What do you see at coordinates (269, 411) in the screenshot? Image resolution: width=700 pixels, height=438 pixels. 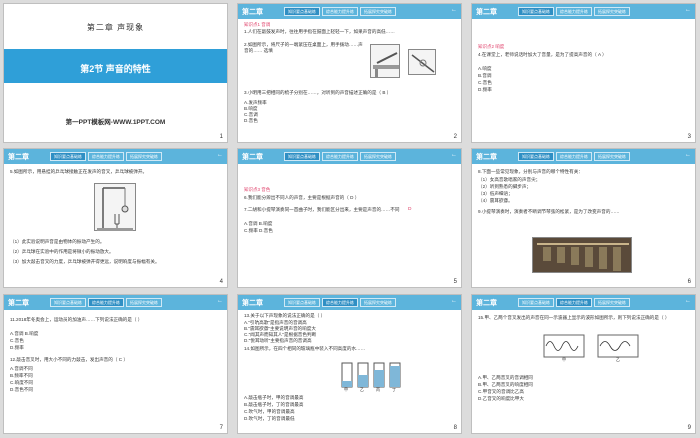 I see `option-c: C.吹气时，甲的音调最高` at bounding box center [269, 411].